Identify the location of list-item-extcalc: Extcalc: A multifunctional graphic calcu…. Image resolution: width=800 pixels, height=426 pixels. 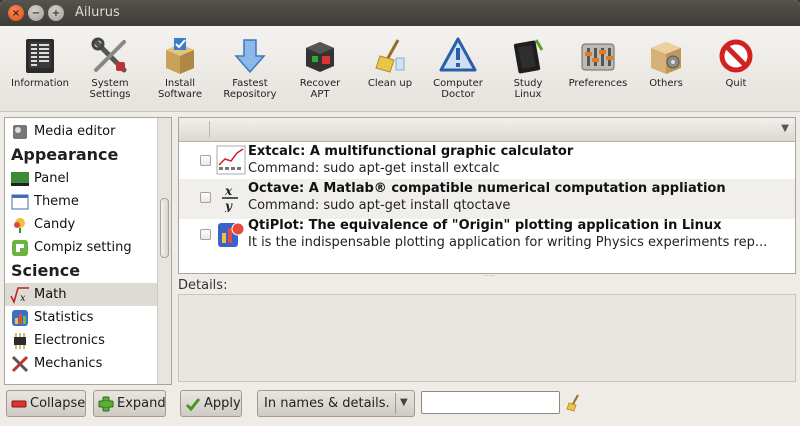
(487, 162).